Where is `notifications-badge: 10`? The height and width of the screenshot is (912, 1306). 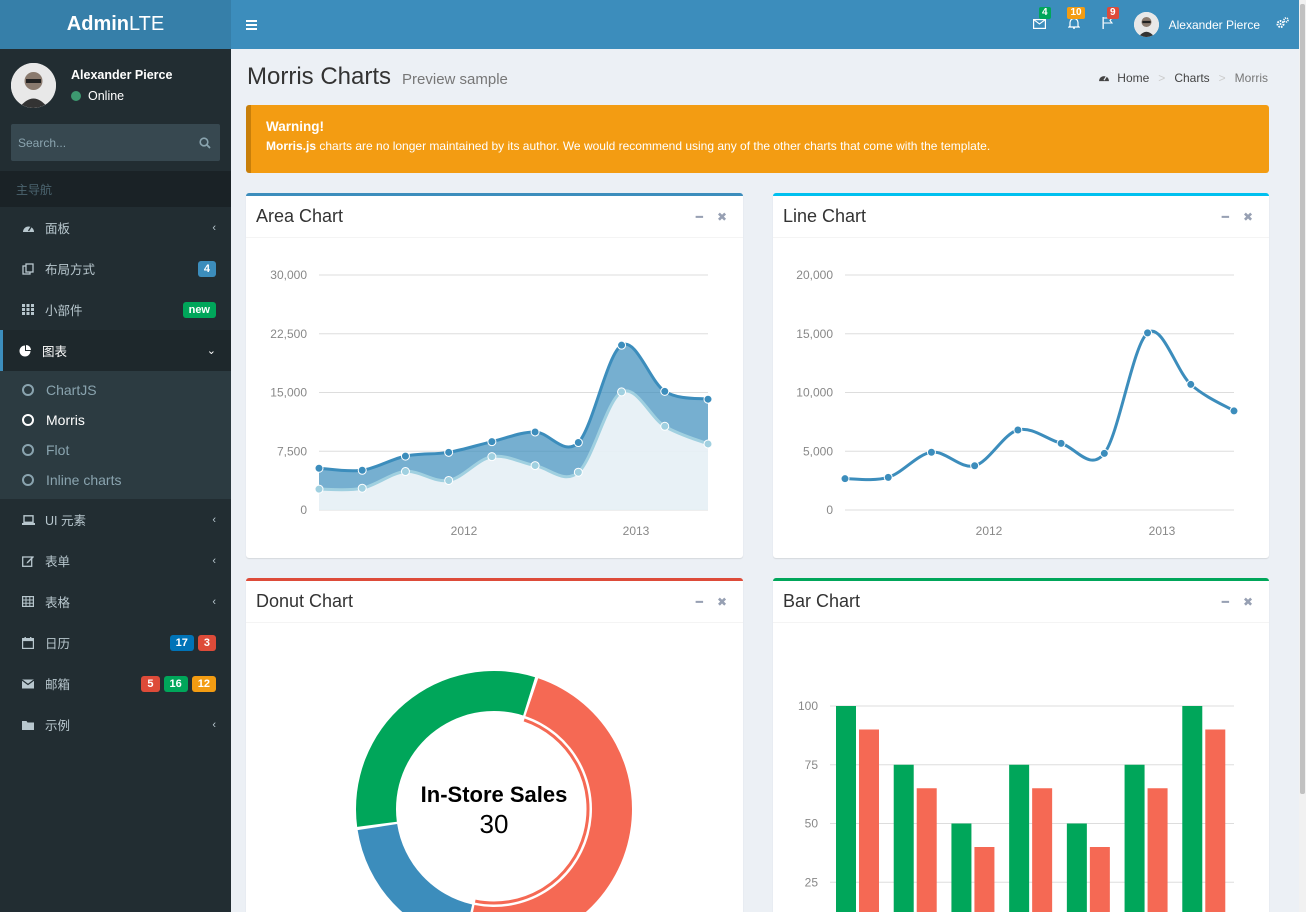 notifications-badge: 10 is located at coordinates (1076, 13).